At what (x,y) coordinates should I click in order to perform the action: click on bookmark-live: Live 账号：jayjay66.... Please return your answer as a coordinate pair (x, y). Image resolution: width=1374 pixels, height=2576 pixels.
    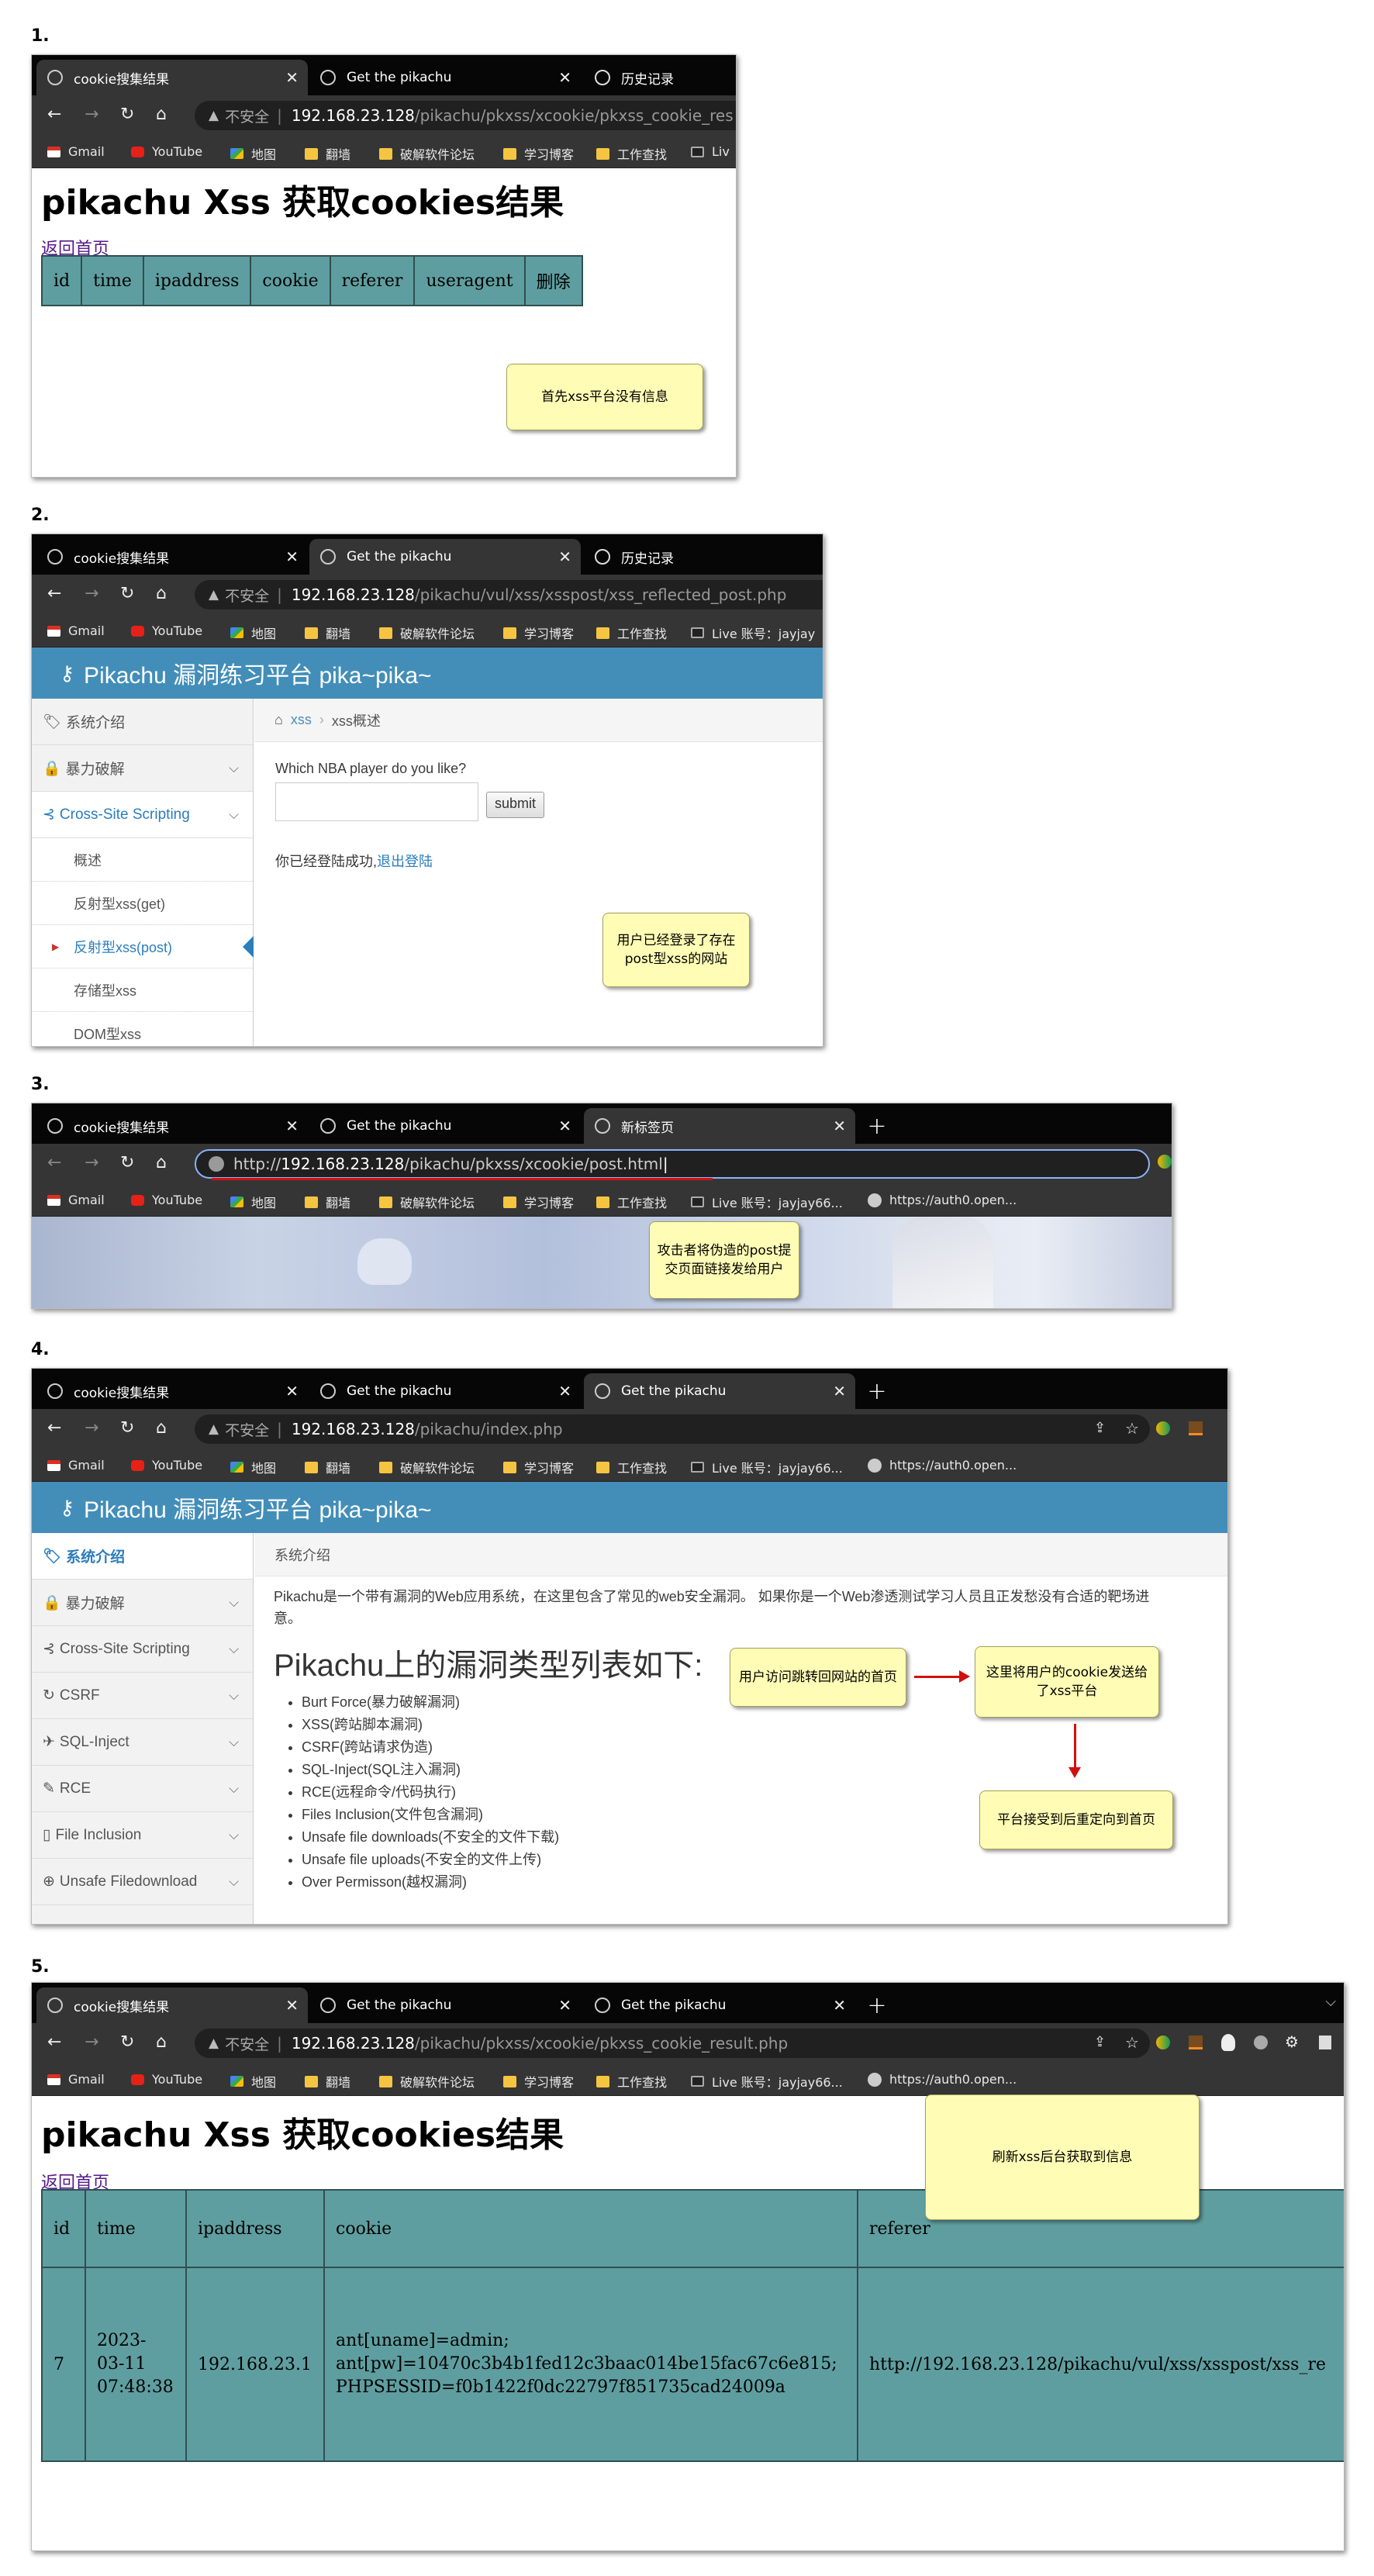
    Looking at the image, I should click on (767, 1467).